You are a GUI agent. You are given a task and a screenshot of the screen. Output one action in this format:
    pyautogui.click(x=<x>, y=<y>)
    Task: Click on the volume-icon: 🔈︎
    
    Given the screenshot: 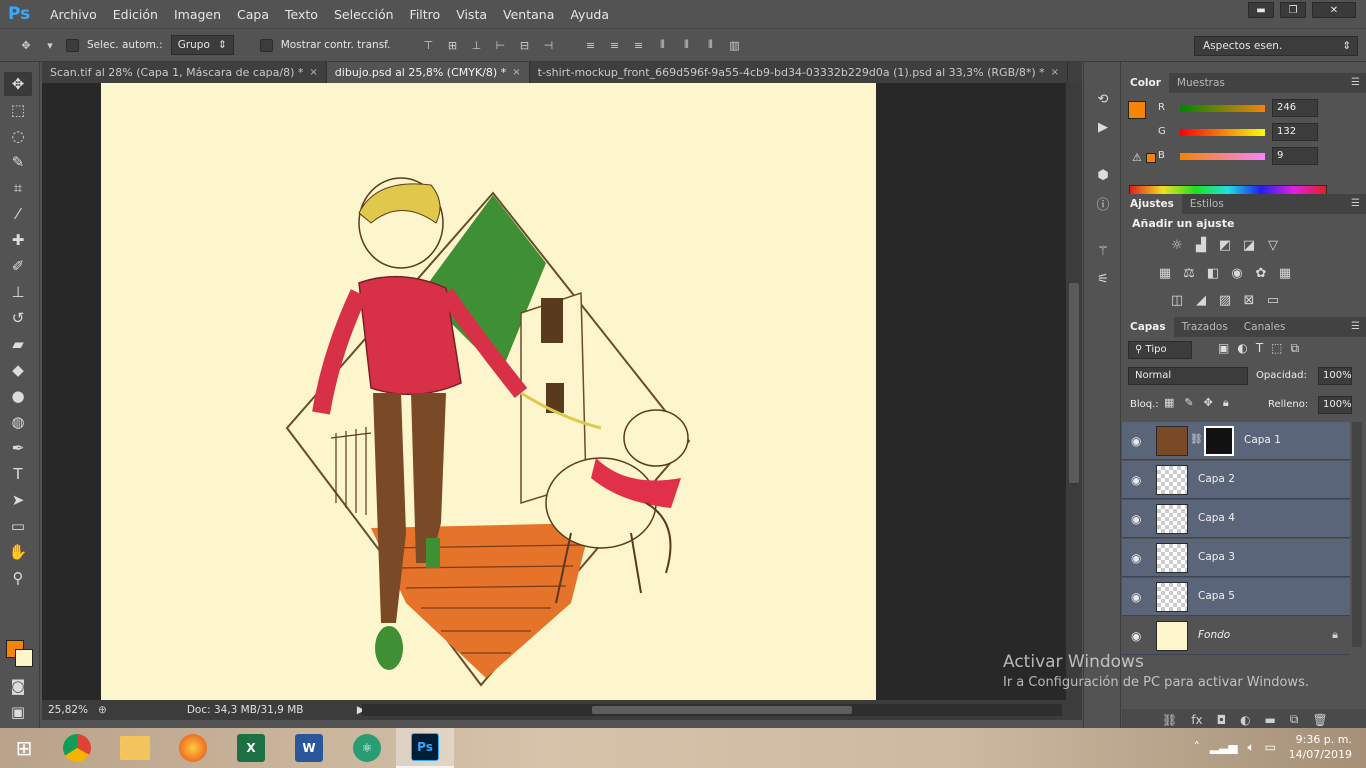 What is the action you would take?
    pyautogui.click(x=1250, y=747)
    